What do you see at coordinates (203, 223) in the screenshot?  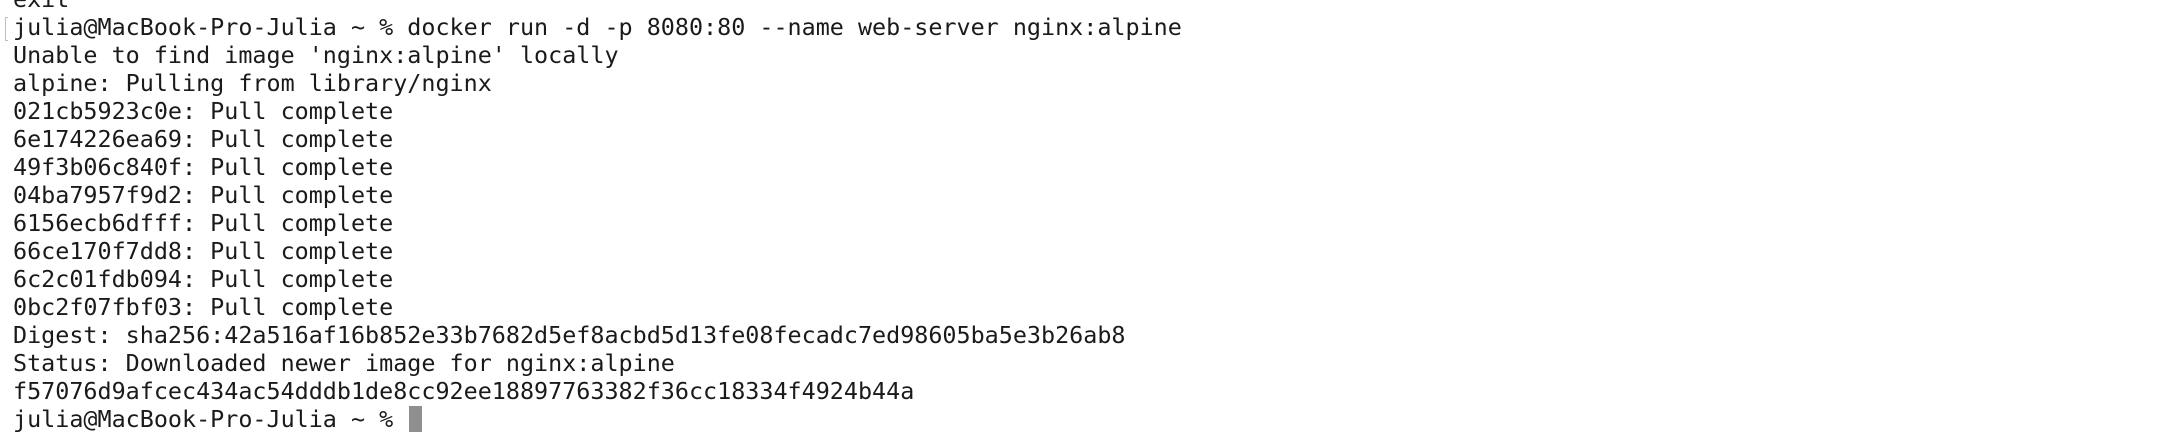 I see `output-line: 6156ecb6dfff: Pull complete` at bounding box center [203, 223].